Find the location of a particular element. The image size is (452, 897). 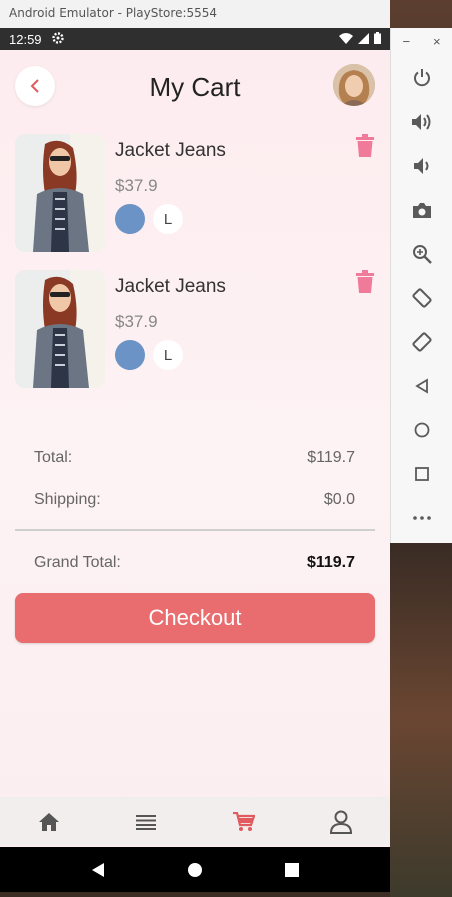

emulator-window-title: Android Emulator - PlayStore:5554 is located at coordinates (195, 14).